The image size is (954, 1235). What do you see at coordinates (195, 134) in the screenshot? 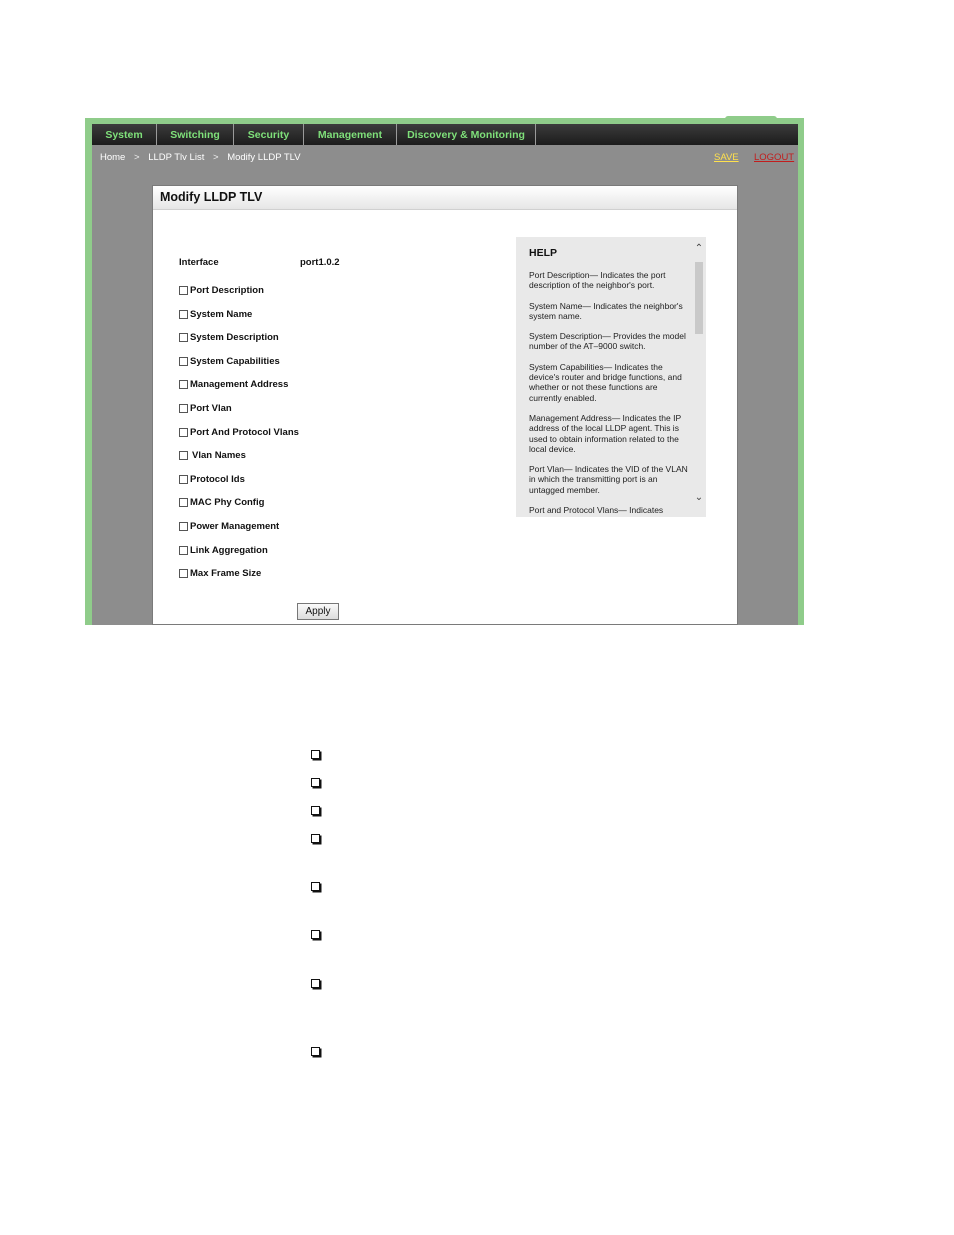
I see `nav-switching: Switching` at bounding box center [195, 134].